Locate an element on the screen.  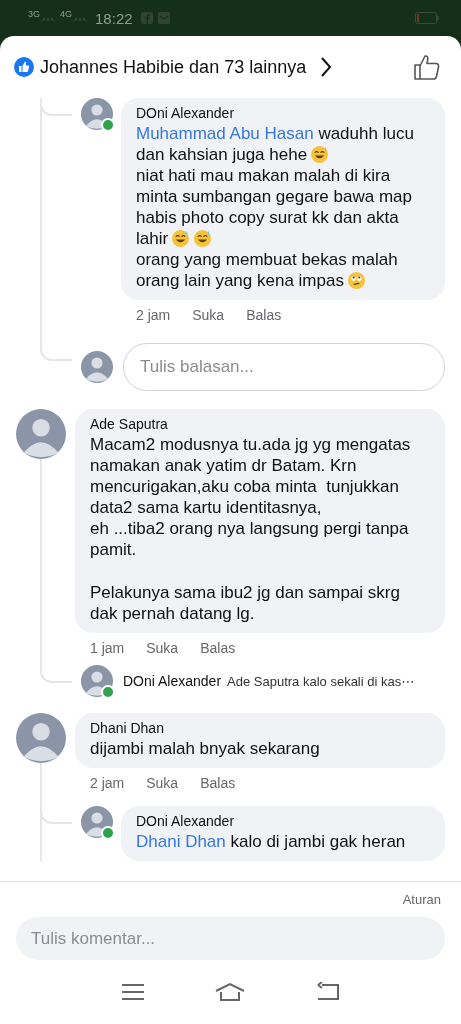
menu-icon is located at coordinates (132, 992).